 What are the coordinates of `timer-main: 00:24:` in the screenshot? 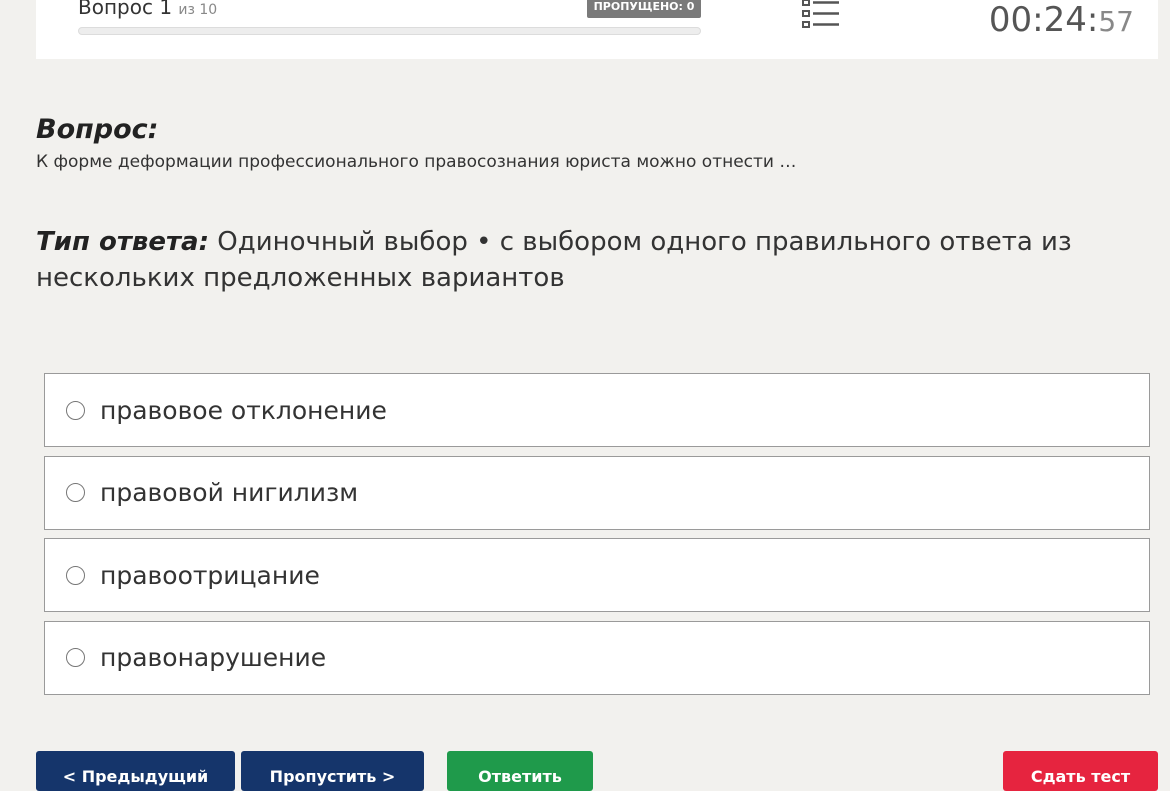 It's located at (1043, 20).